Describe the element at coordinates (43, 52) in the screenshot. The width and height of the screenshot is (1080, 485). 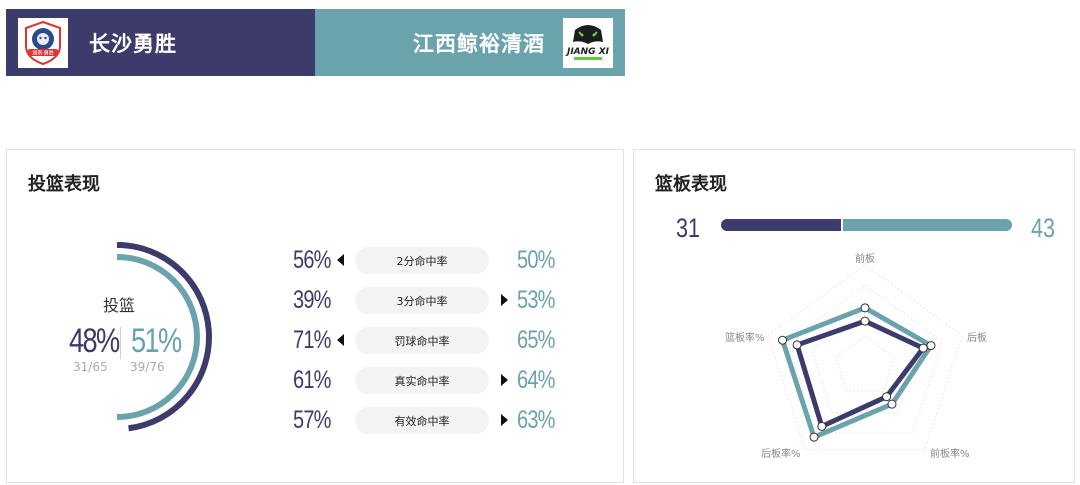
I see `svg-text: 湖南·勇胜` at that location.